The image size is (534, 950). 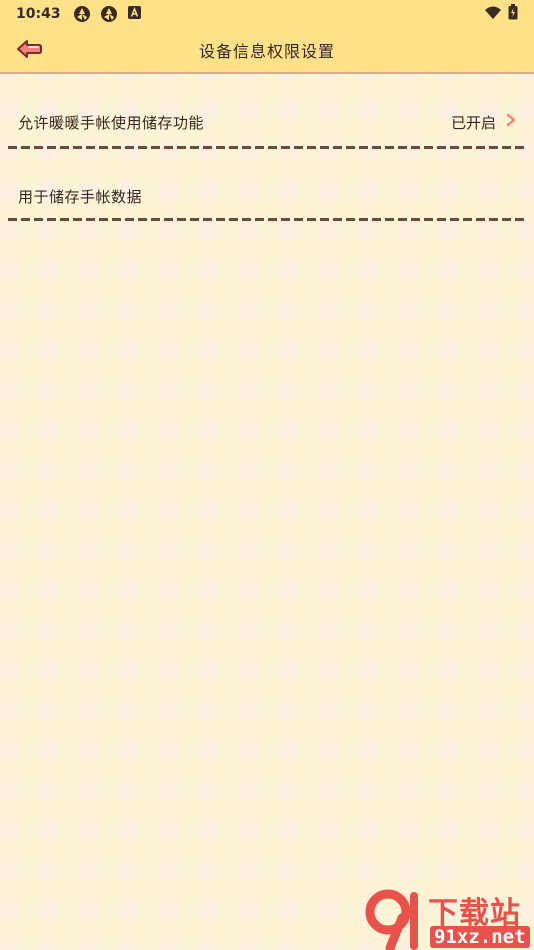 I want to click on storage-description-label: 用于储存手帐数据, so click(x=80, y=196).